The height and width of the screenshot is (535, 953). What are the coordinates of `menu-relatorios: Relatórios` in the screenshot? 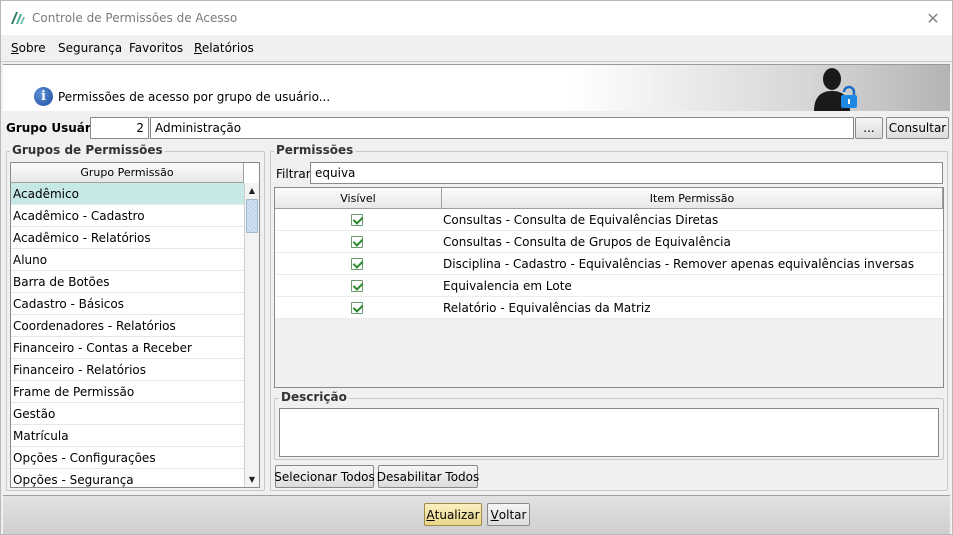 It's located at (224, 48).